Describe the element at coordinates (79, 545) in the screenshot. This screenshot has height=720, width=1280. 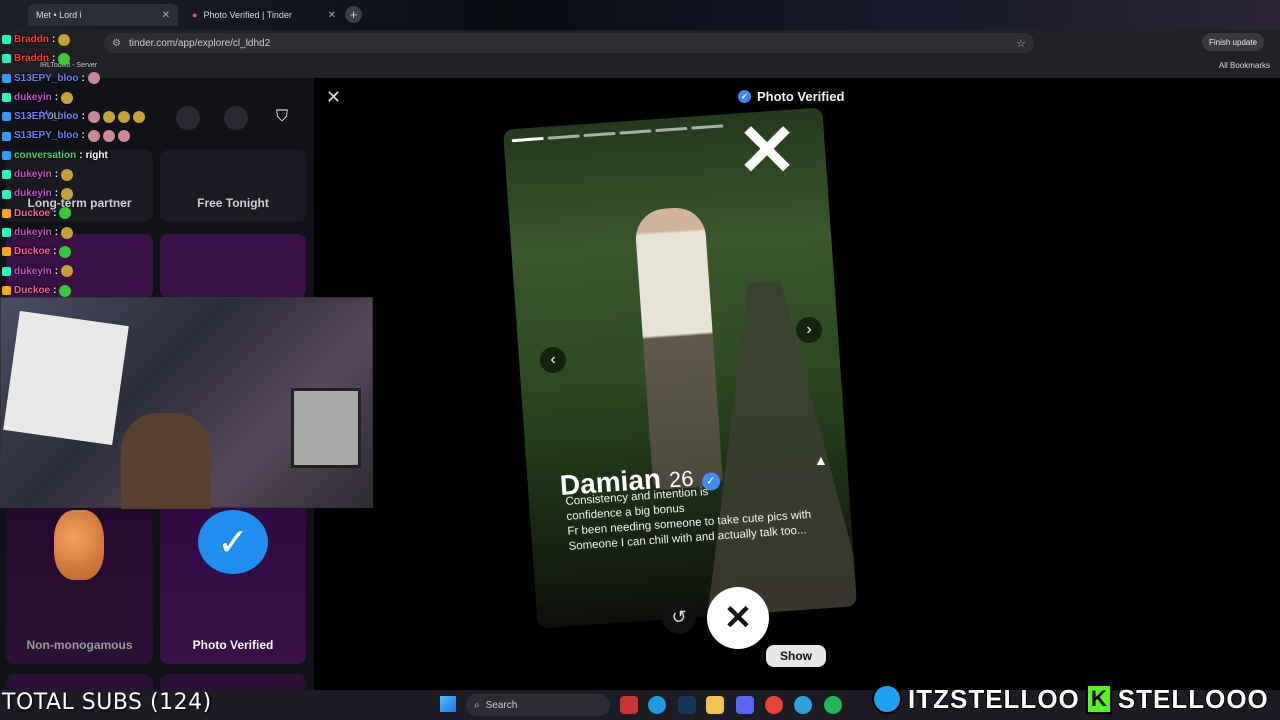
I see `pineapple-icon` at that location.